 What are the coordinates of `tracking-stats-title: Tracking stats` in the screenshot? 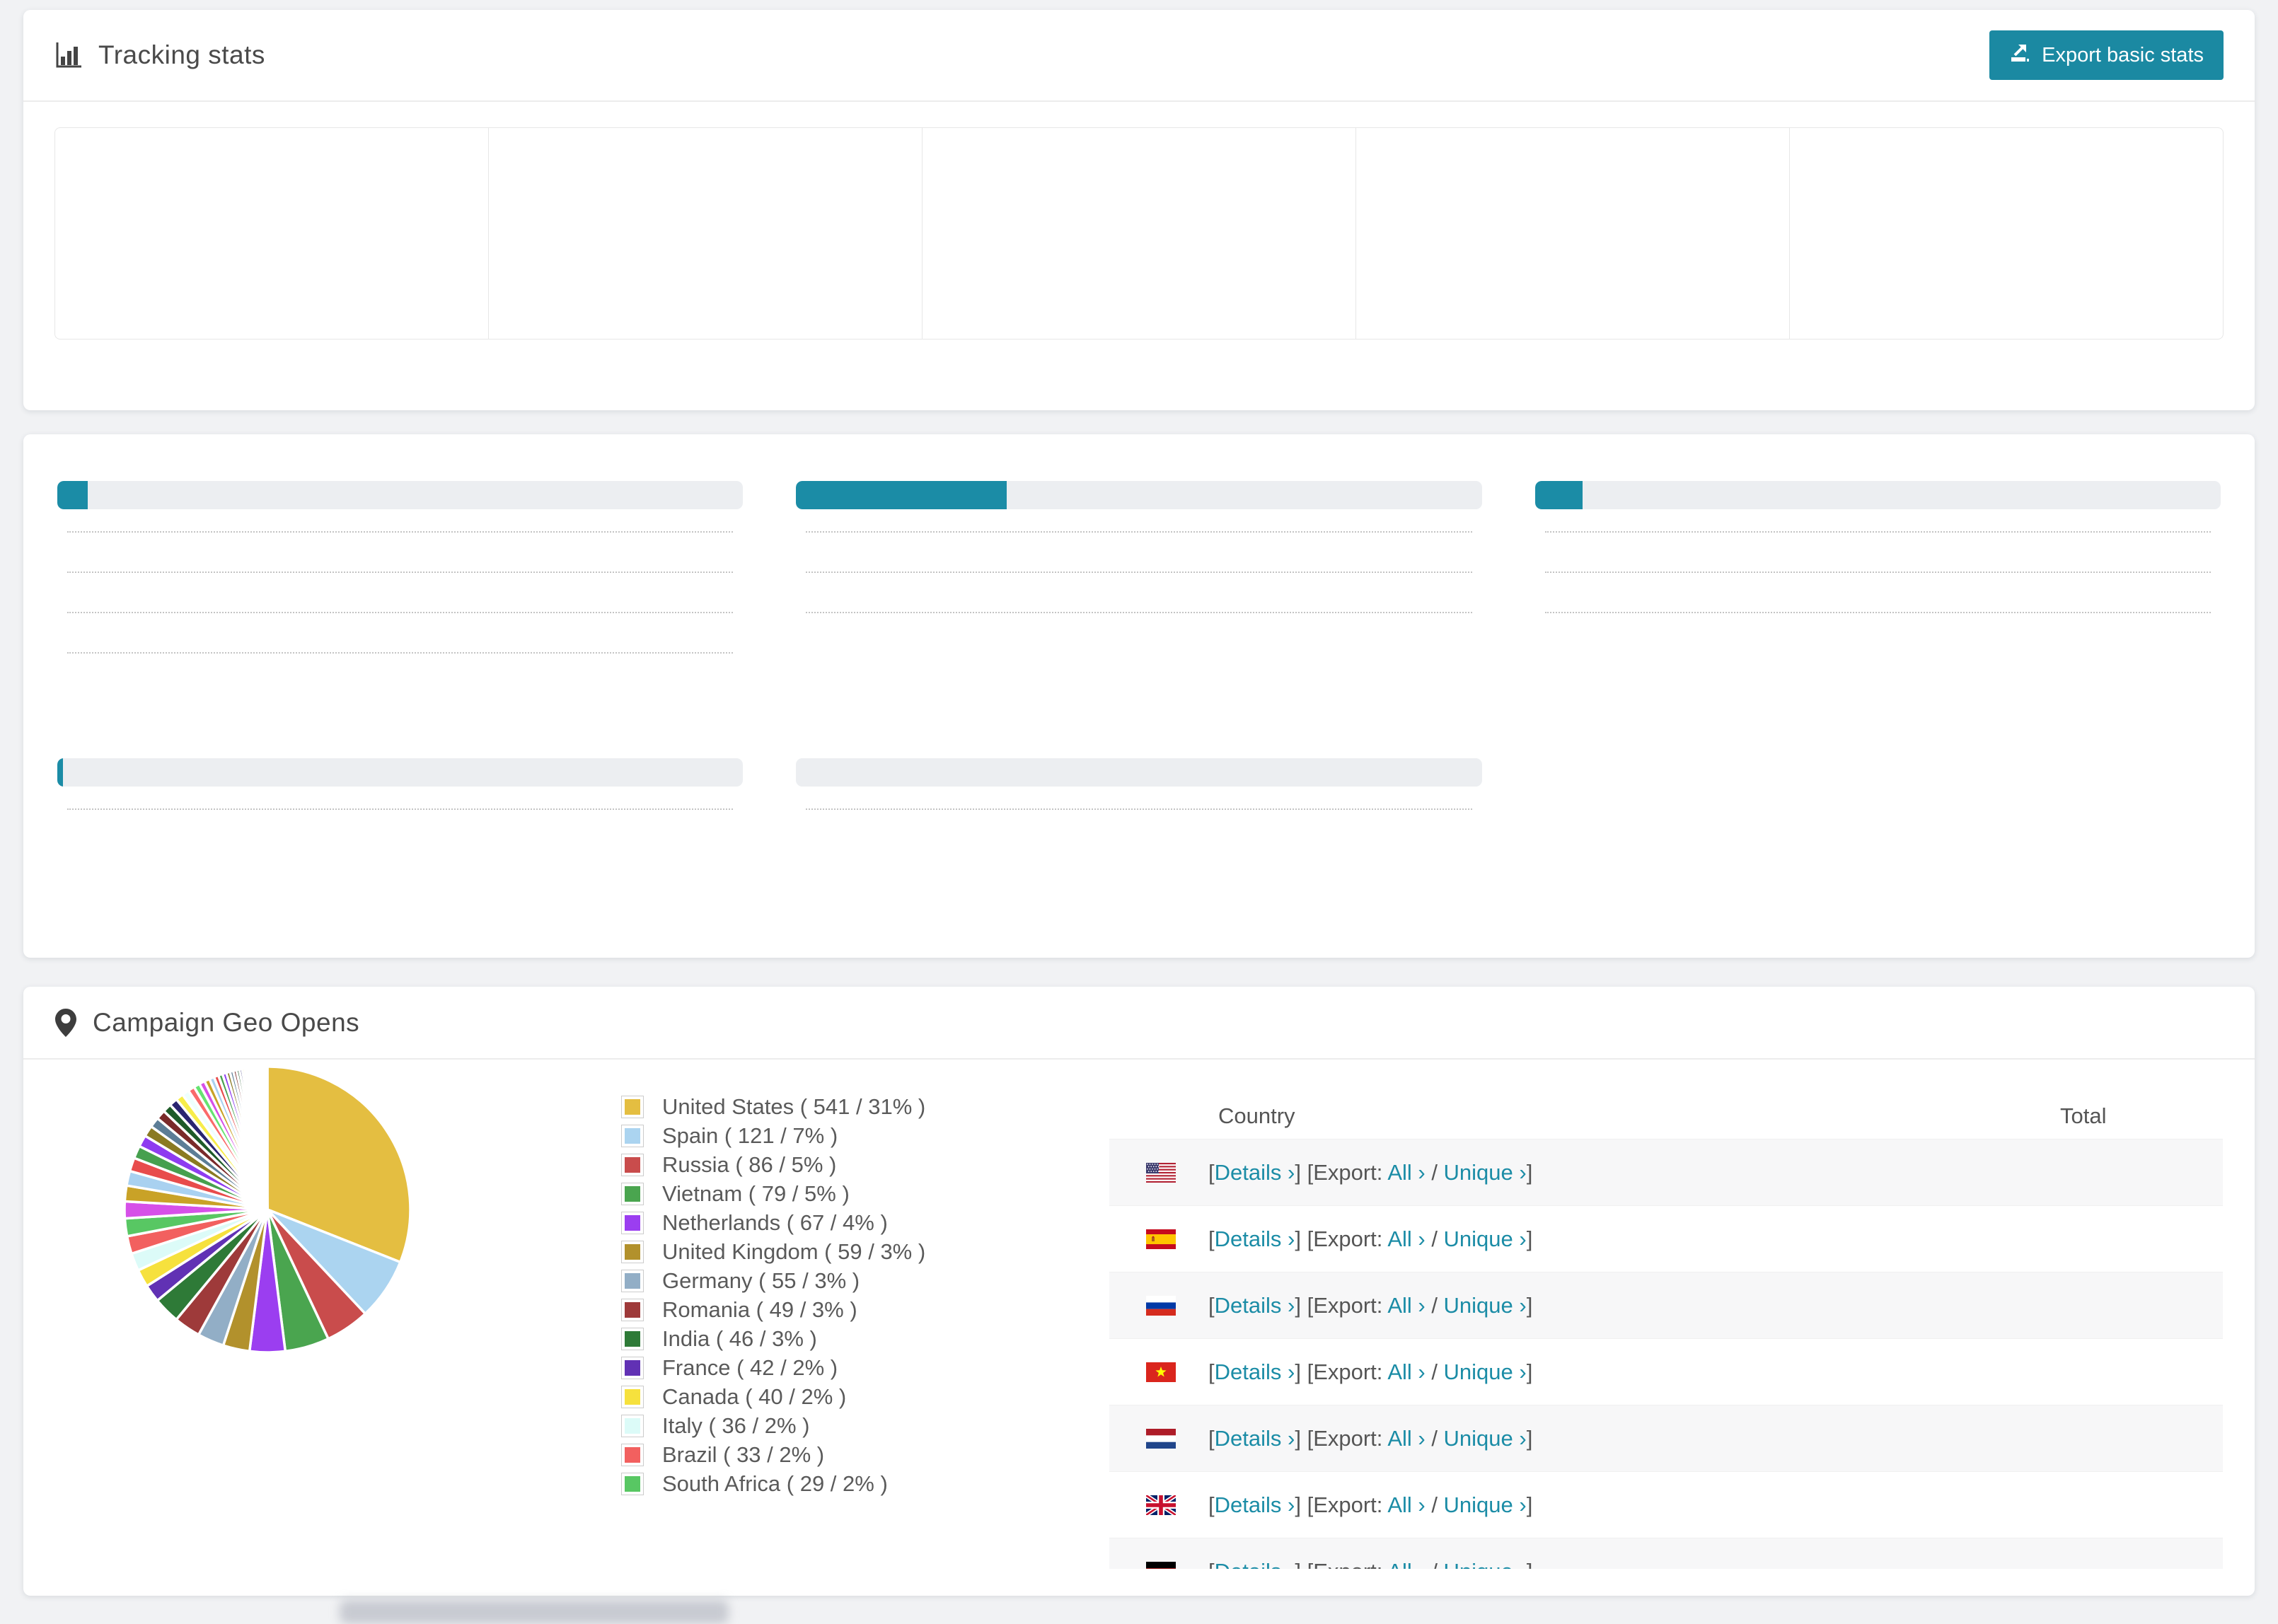 It's located at (181, 54).